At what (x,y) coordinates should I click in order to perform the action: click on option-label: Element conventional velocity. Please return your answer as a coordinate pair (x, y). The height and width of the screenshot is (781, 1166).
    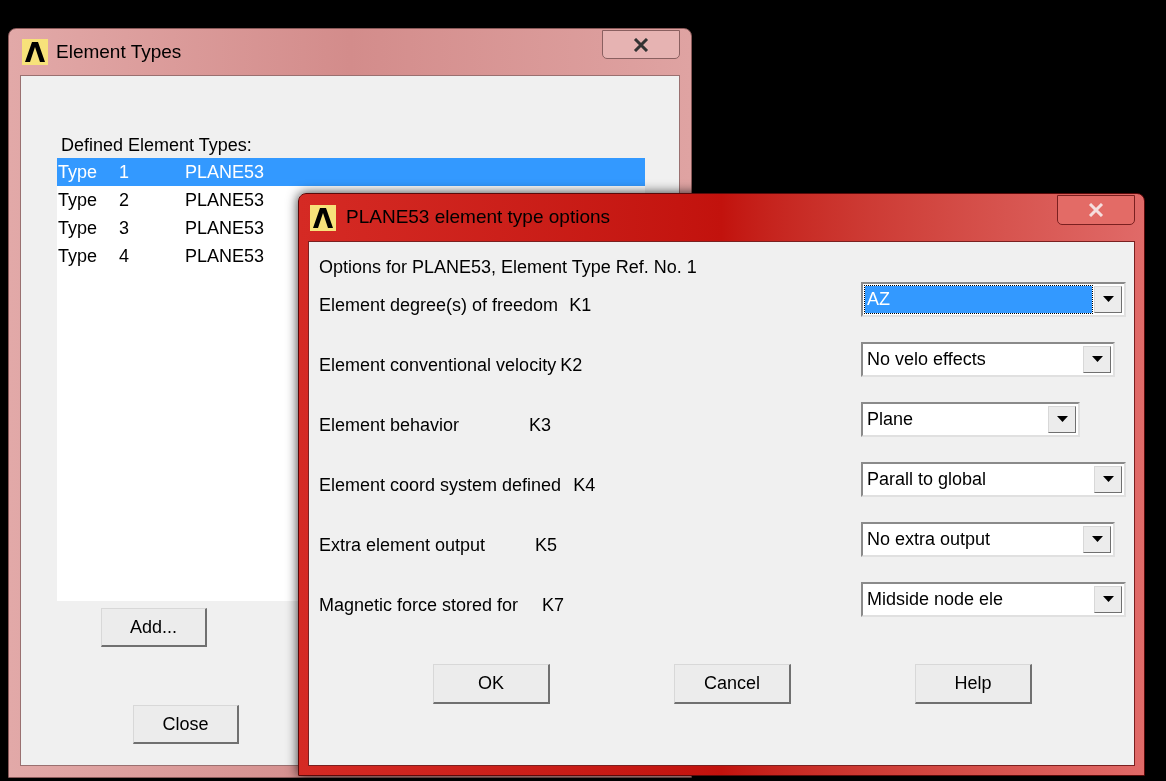
    Looking at the image, I should click on (438, 365).